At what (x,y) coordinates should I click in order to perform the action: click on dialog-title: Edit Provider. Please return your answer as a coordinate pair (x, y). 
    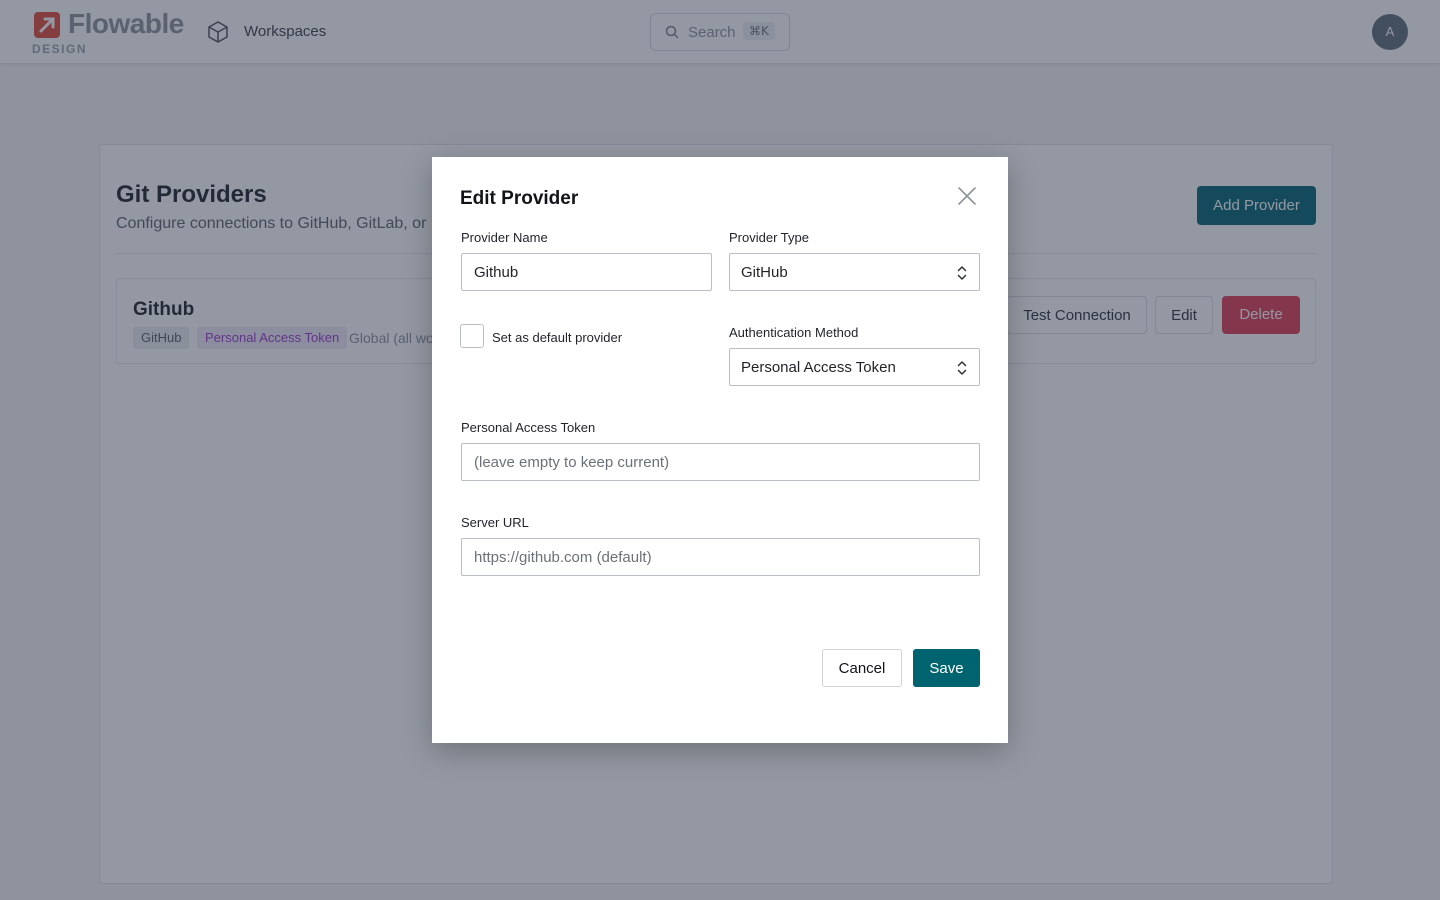
    Looking at the image, I should click on (519, 198).